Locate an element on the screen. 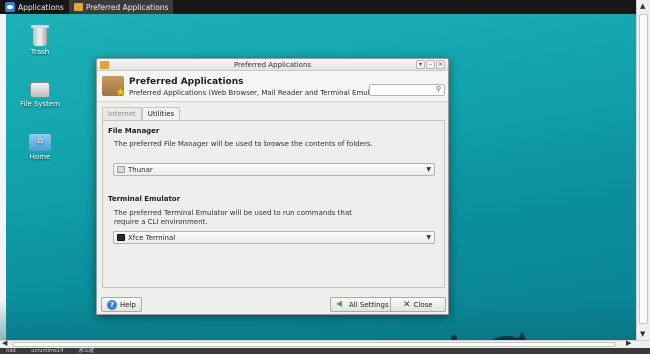 Image resolution: width=650 pixels, height=354 pixels. desktop-icon-file-system: File System is located at coordinates (40, 95).